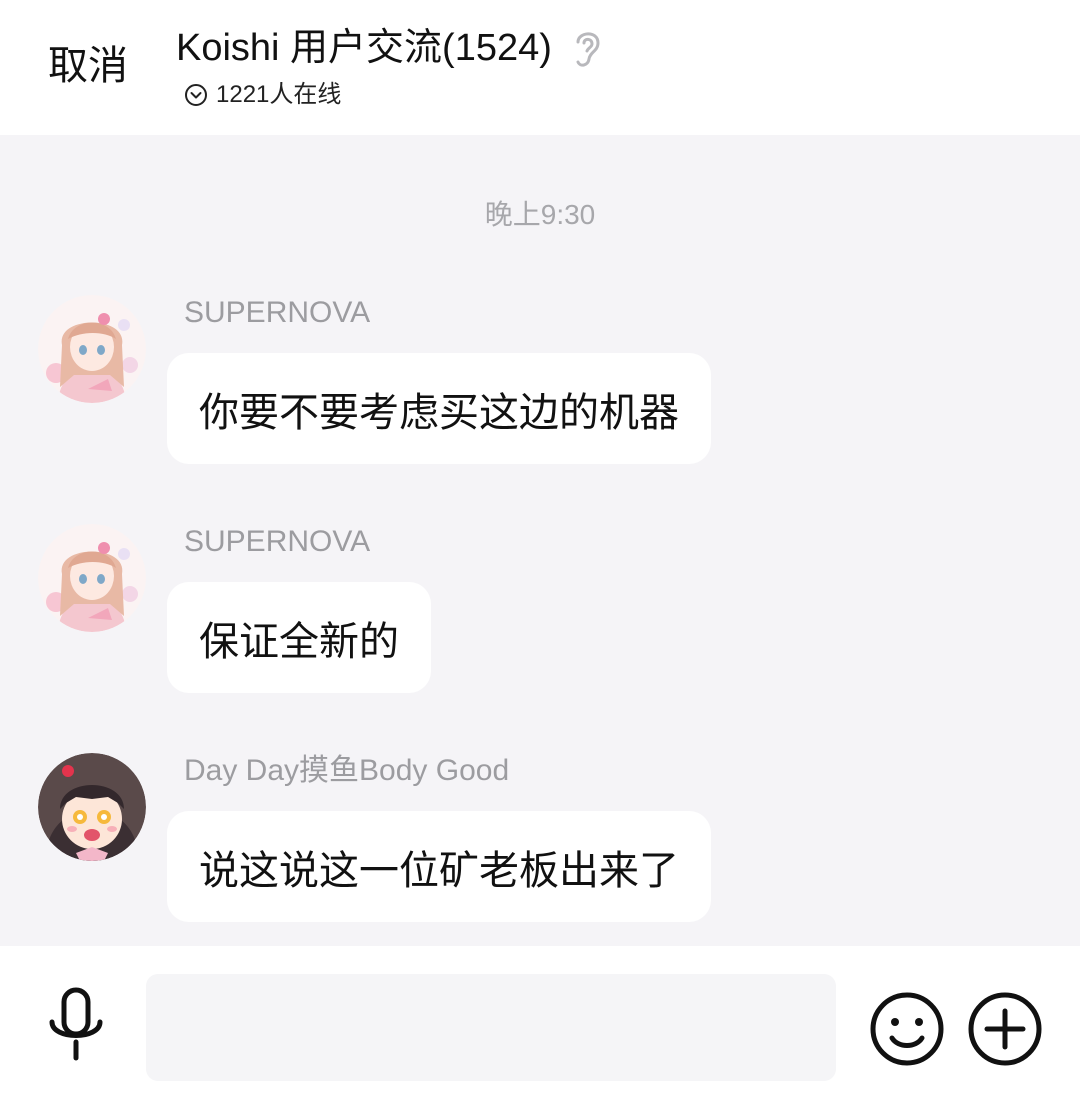 The height and width of the screenshot is (1109, 1080). What do you see at coordinates (439, 408) in the screenshot?
I see `message-bubble: 你要不要考虑买这边的机器` at bounding box center [439, 408].